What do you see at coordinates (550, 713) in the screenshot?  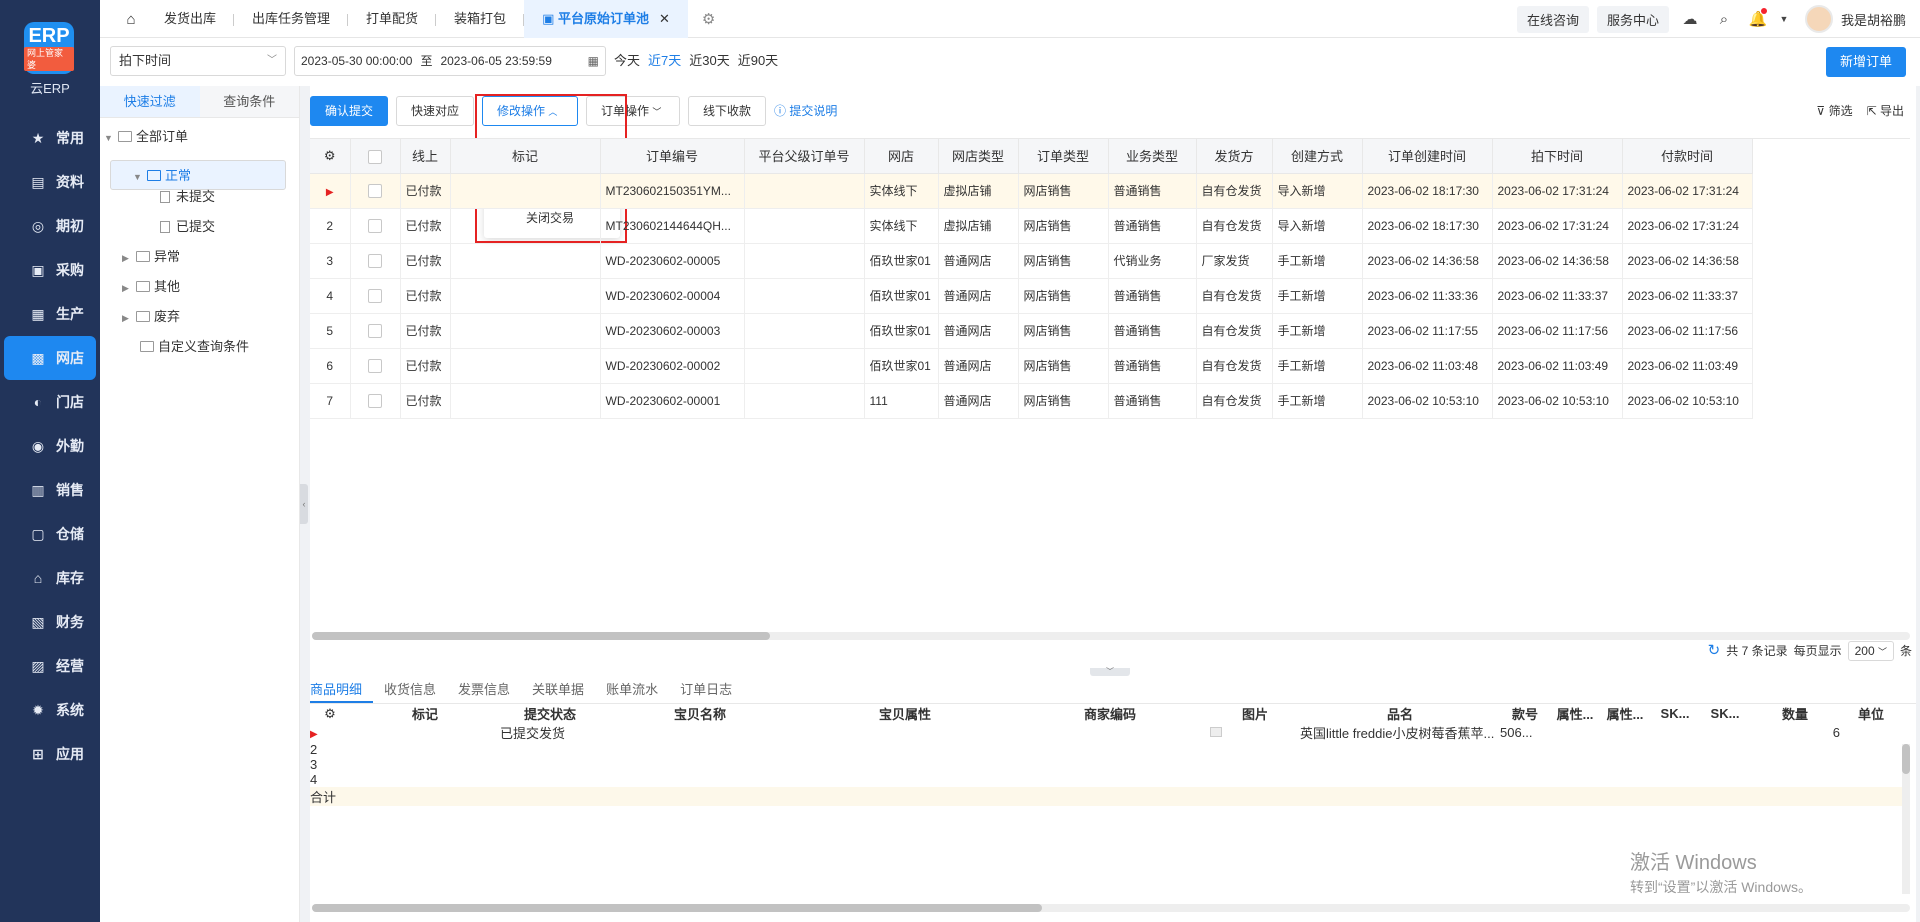 I see `column-header: 提交状态` at bounding box center [550, 713].